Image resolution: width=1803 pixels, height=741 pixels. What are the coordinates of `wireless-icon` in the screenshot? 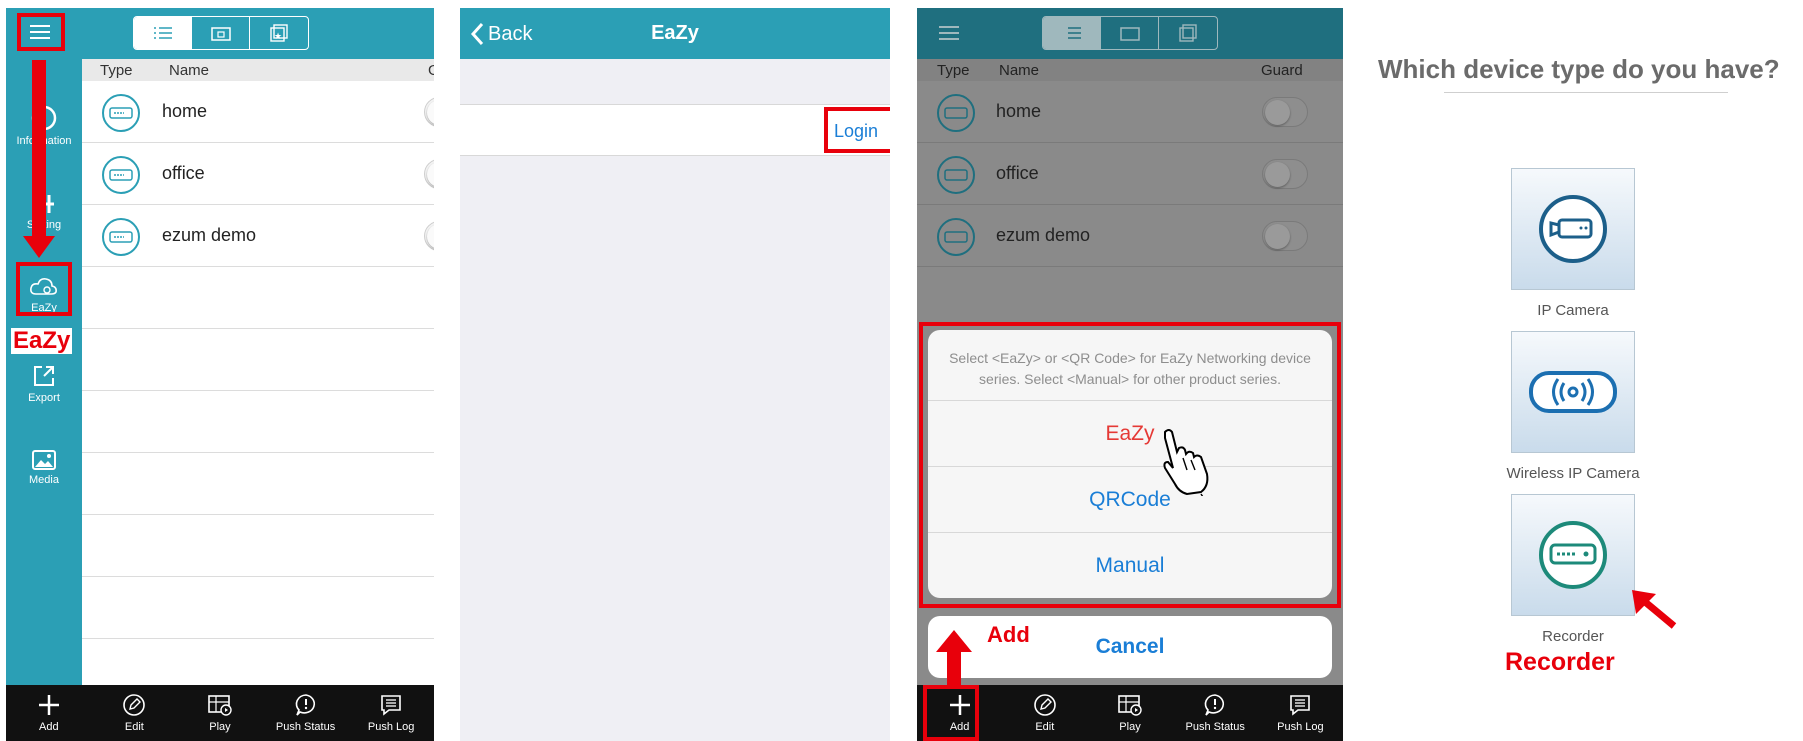 It's located at (1573, 392).